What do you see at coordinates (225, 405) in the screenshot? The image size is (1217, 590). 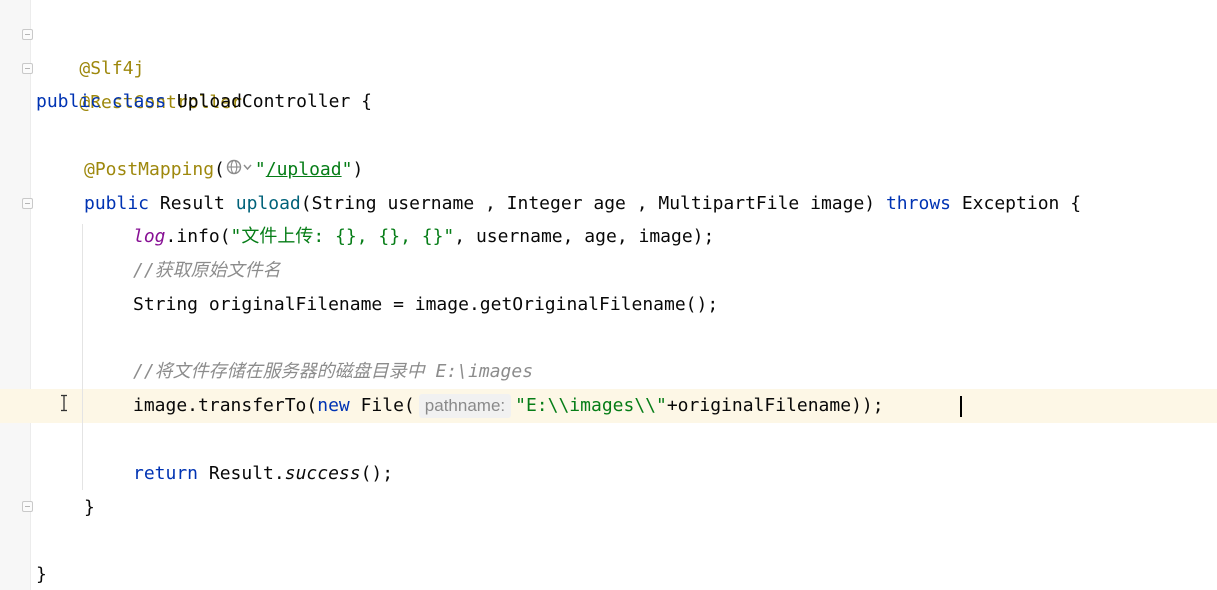 I see `transfer-call: image.transferTo(` at bounding box center [225, 405].